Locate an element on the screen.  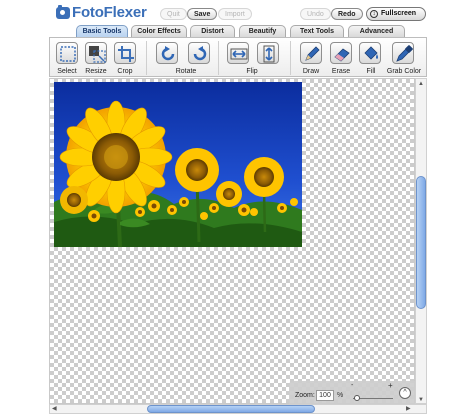
crop-label: Crop is located at coordinates (125, 71).